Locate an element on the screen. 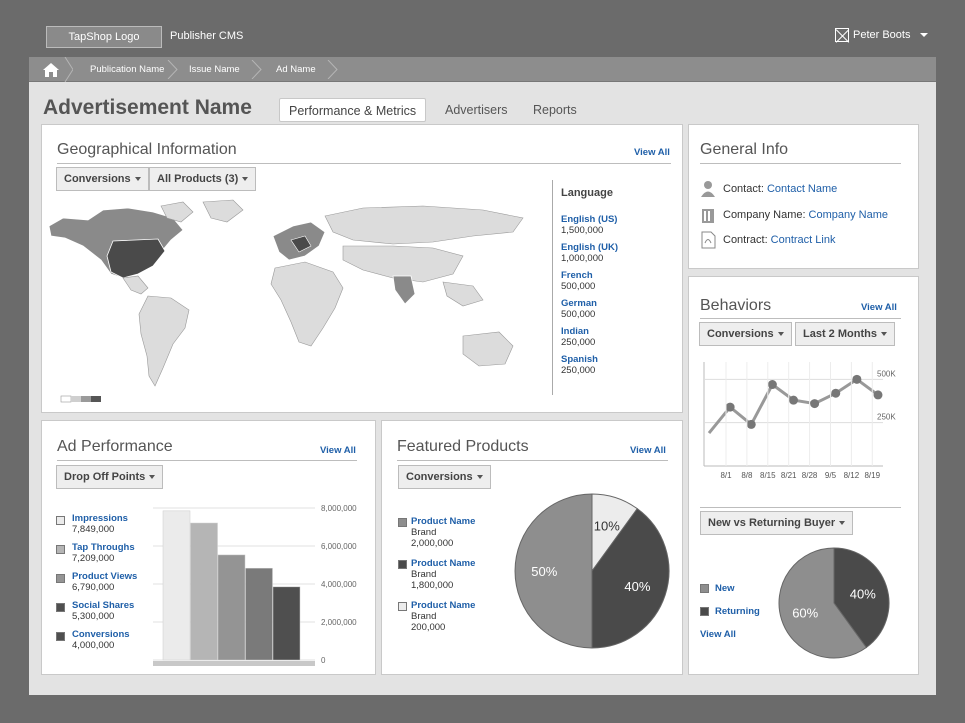 Image resolution: width=965 pixels, height=723 pixels. contract-link: Contract Link is located at coordinates (803, 240).